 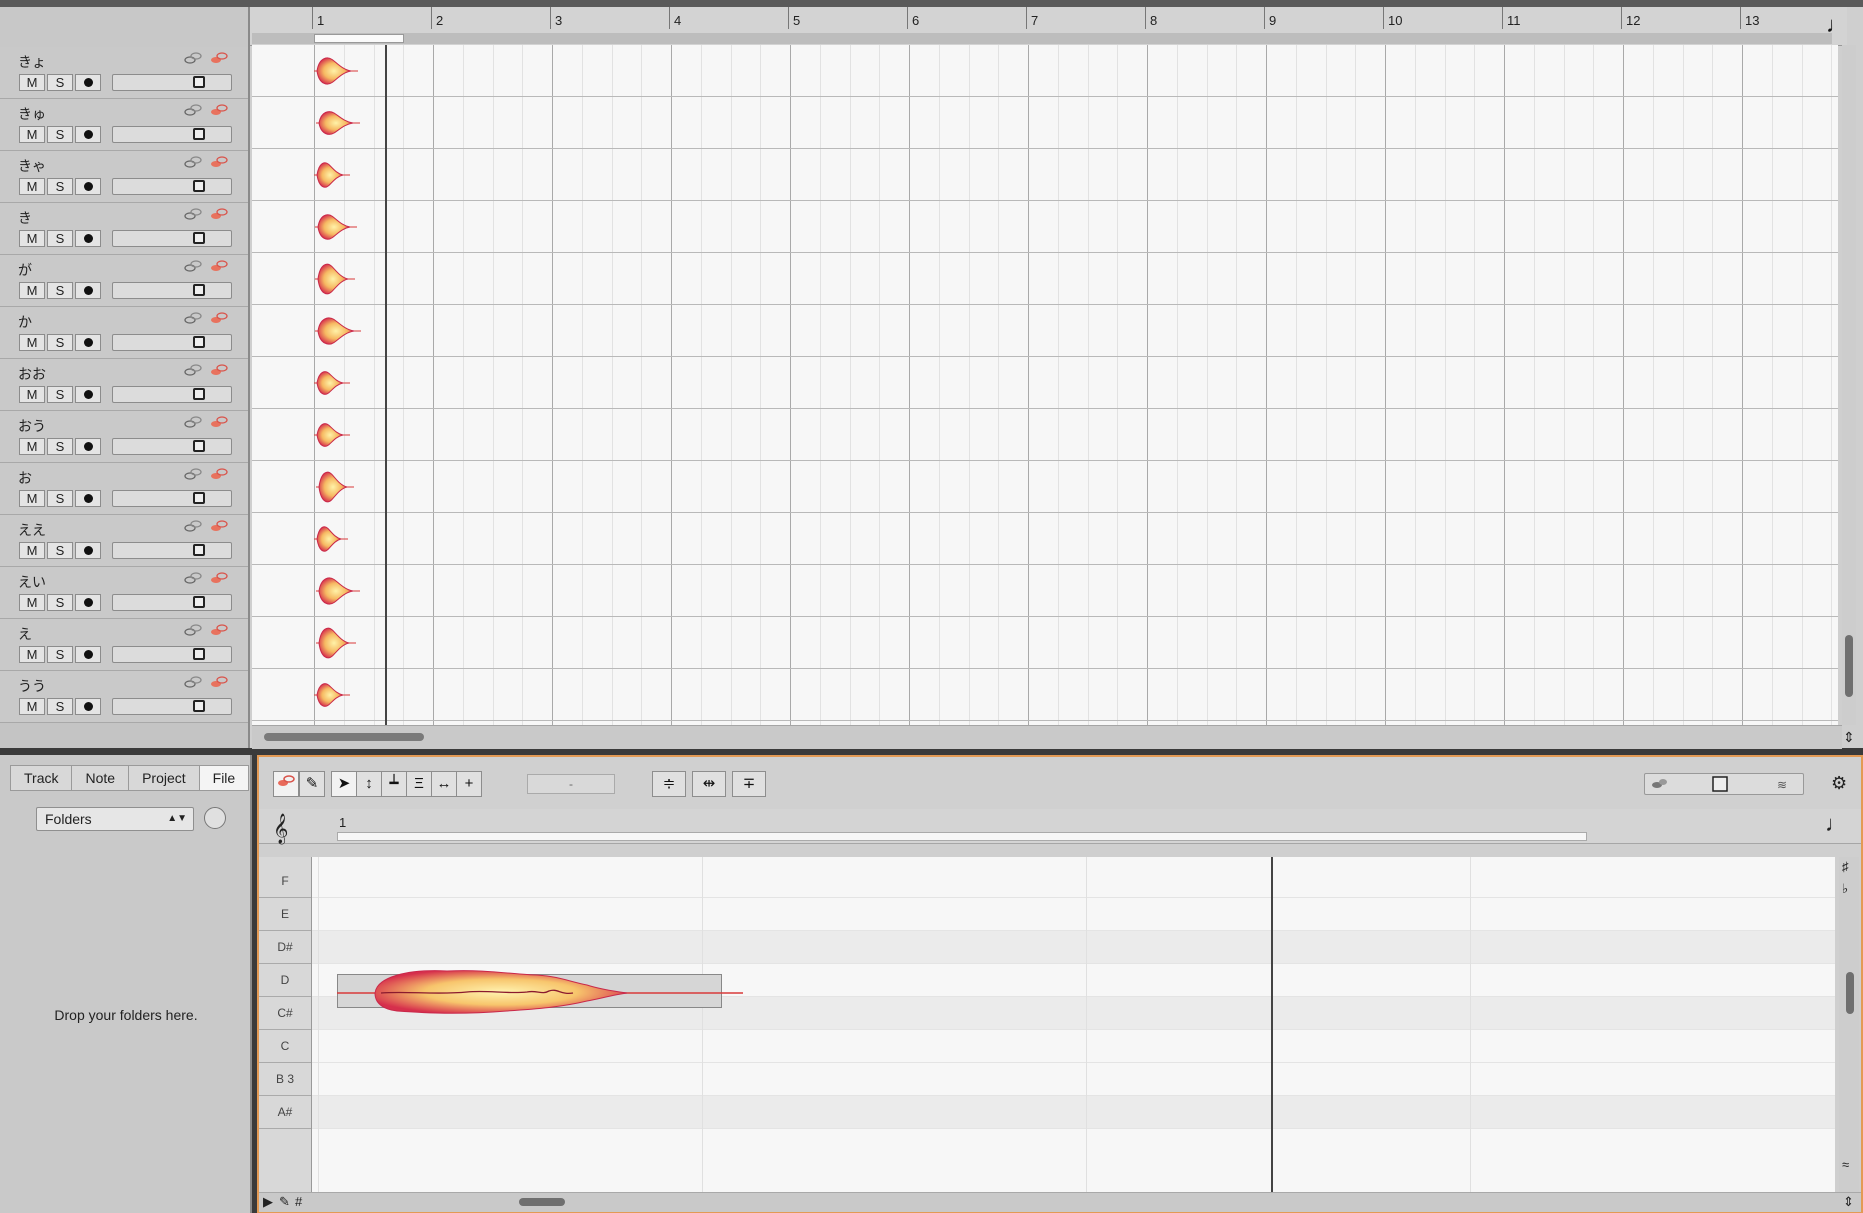 I want to click on pitch-key: C, so click(x=285, y=1046).